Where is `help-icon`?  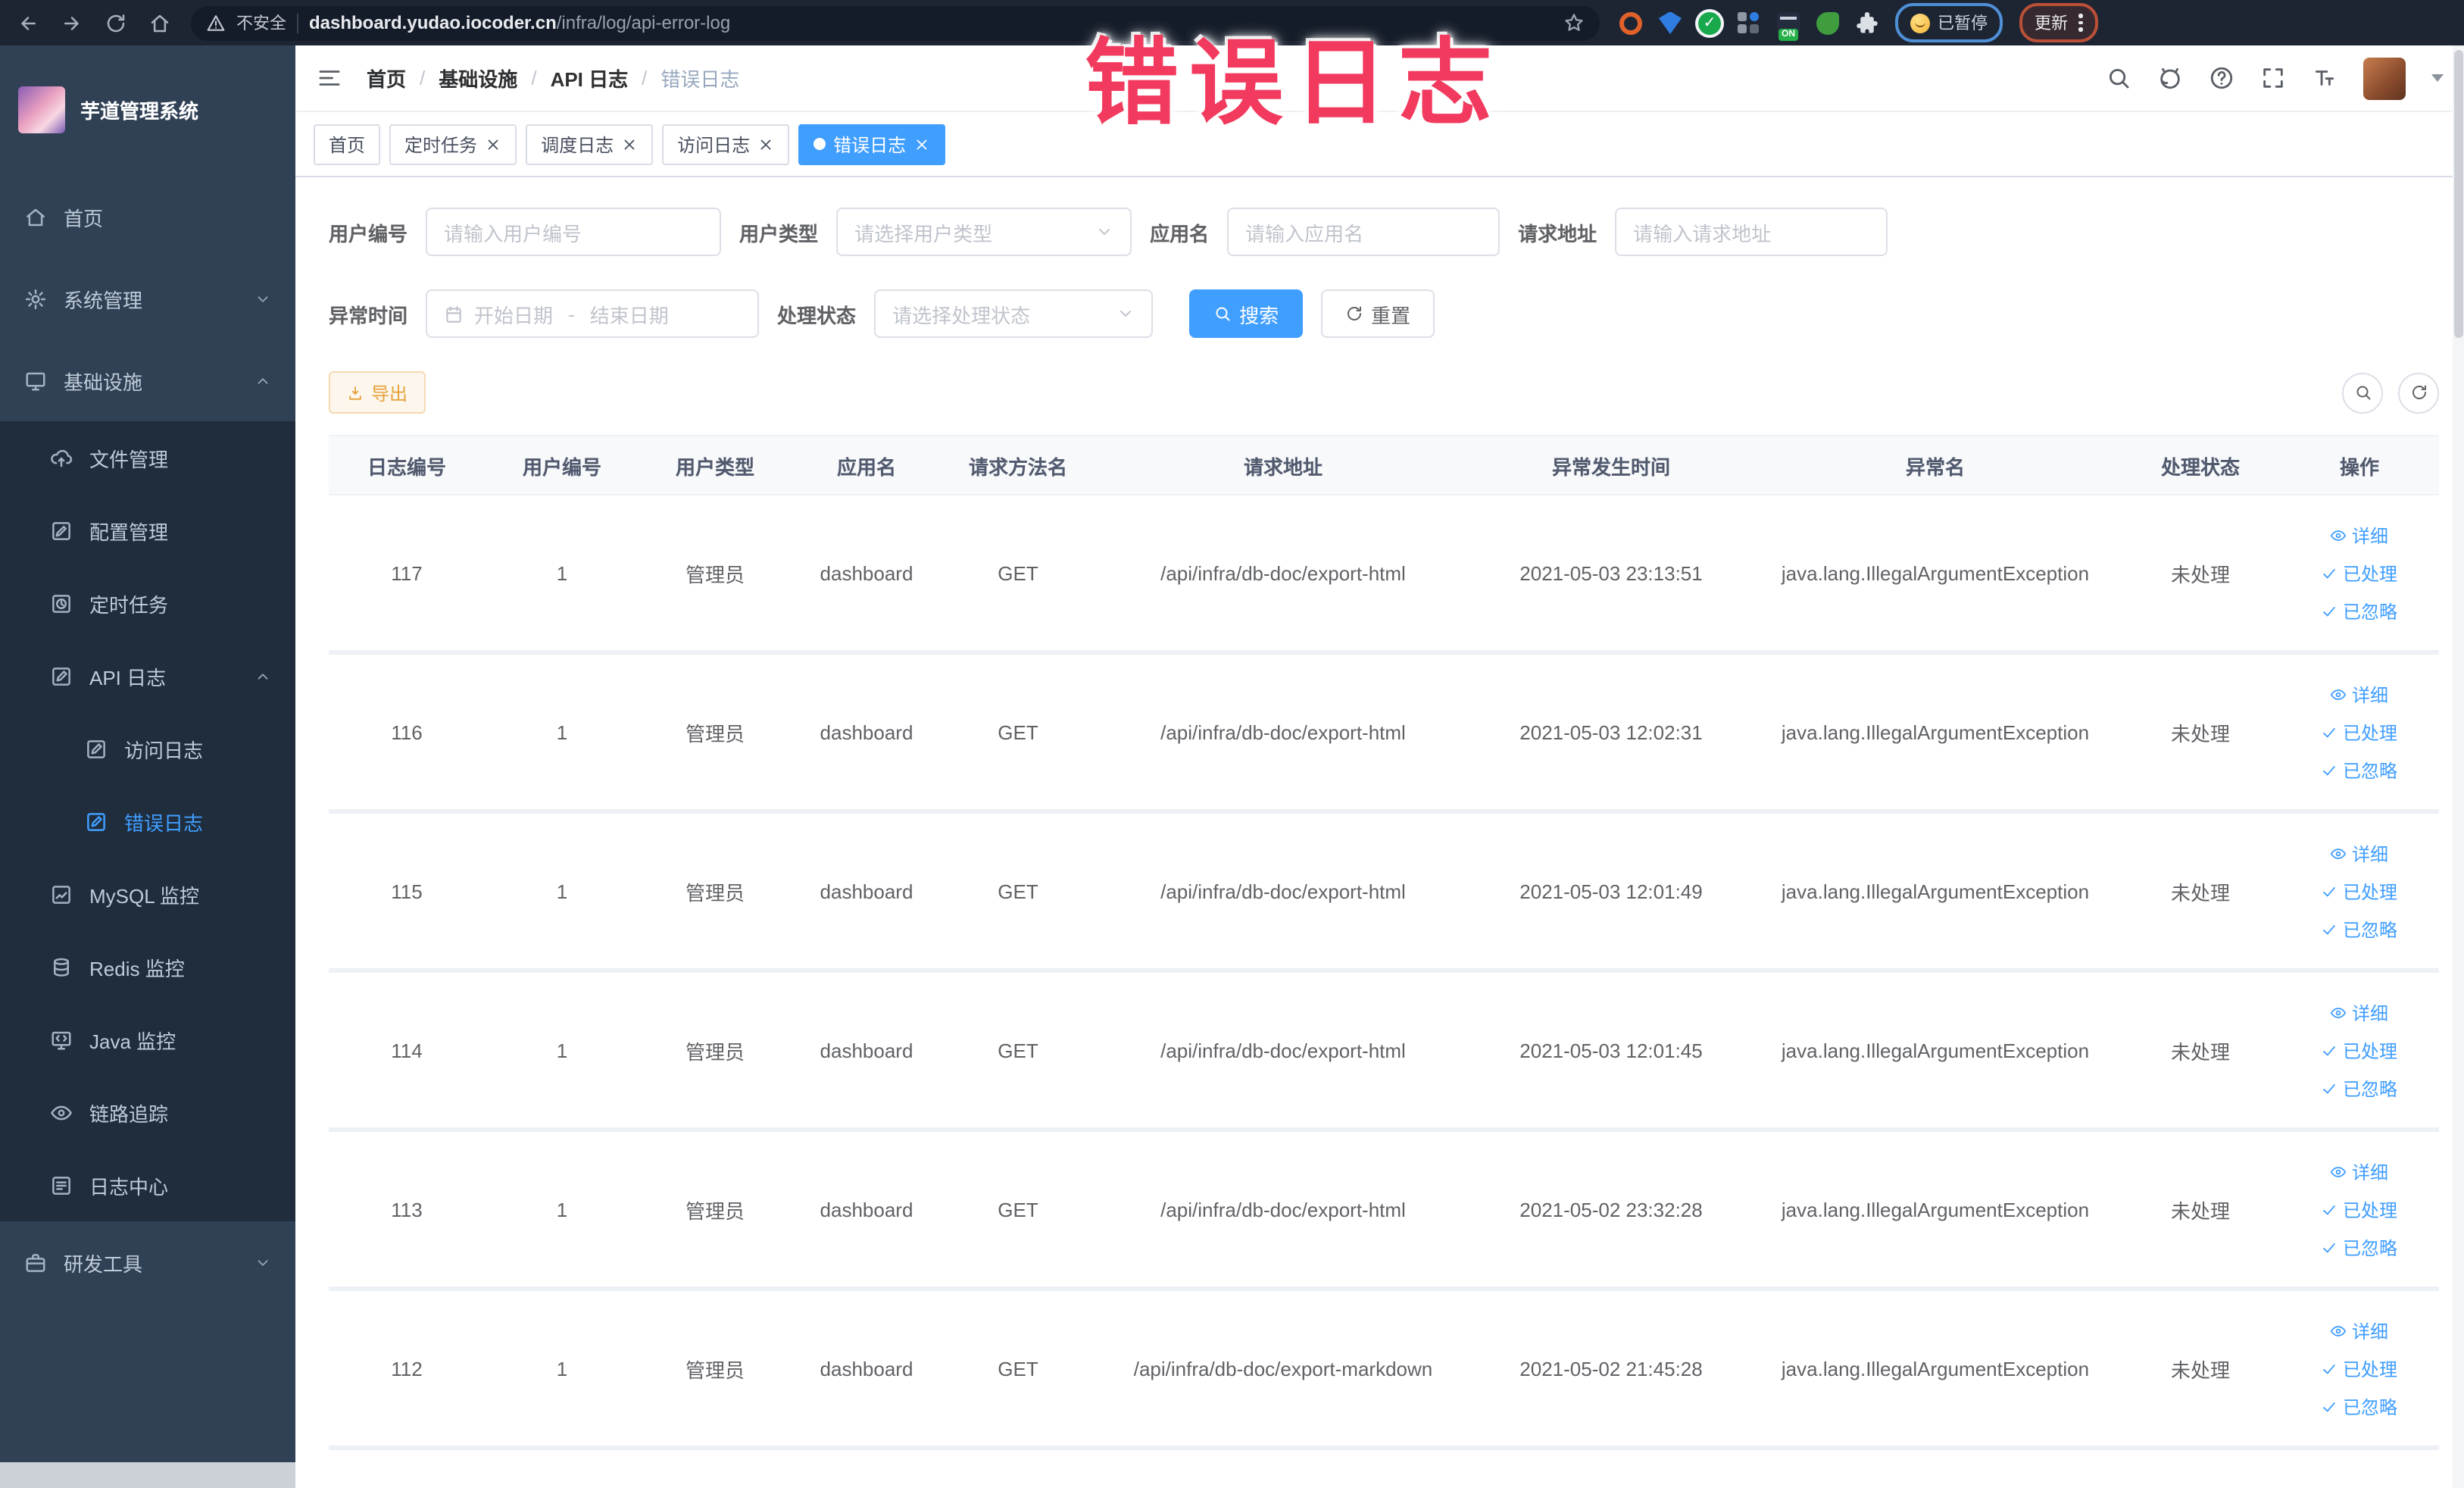
help-icon is located at coordinates (2221, 78).